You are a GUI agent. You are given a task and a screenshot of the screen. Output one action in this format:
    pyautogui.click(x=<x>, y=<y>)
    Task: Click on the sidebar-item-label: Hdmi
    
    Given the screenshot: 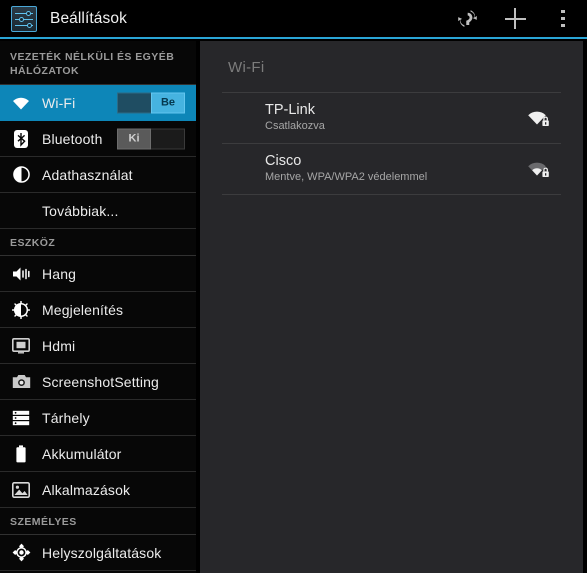 What is the action you would take?
    pyautogui.click(x=59, y=345)
    